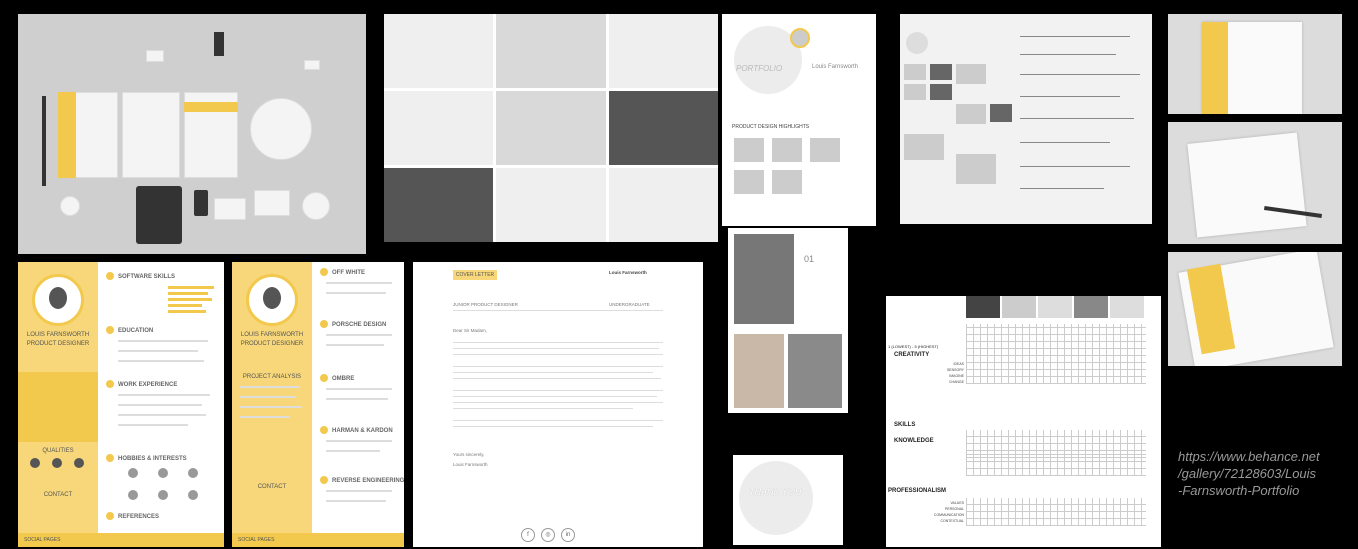  I want to click on instagram-icon: ◎, so click(548, 535).